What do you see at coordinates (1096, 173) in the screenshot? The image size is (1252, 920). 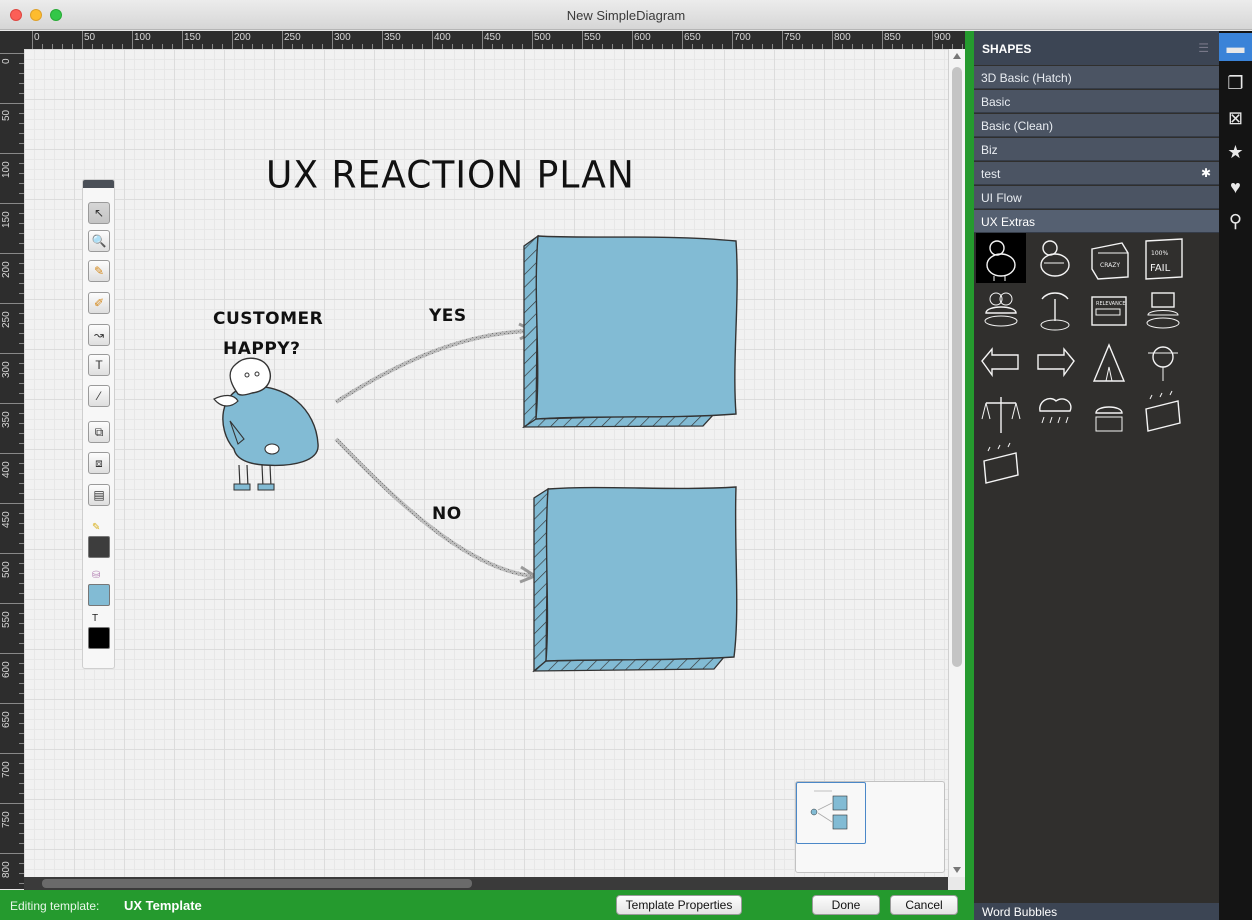 I see `shape-category-item: test ✱` at bounding box center [1096, 173].